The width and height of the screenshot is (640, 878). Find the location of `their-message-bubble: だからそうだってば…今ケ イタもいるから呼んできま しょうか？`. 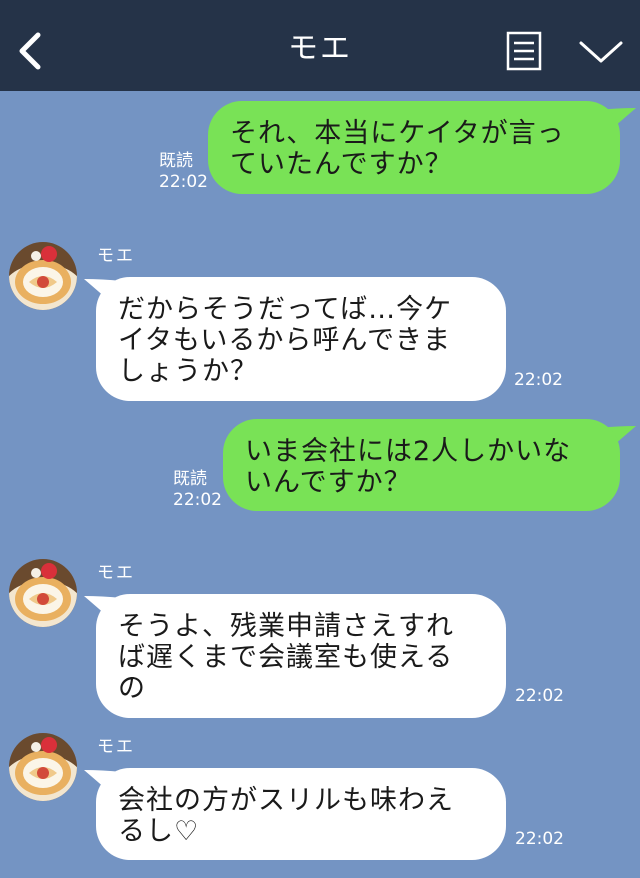

their-message-bubble: だからそうだってば…今ケ イタもいるから呼んできま しょうか？ is located at coordinates (301, 339).